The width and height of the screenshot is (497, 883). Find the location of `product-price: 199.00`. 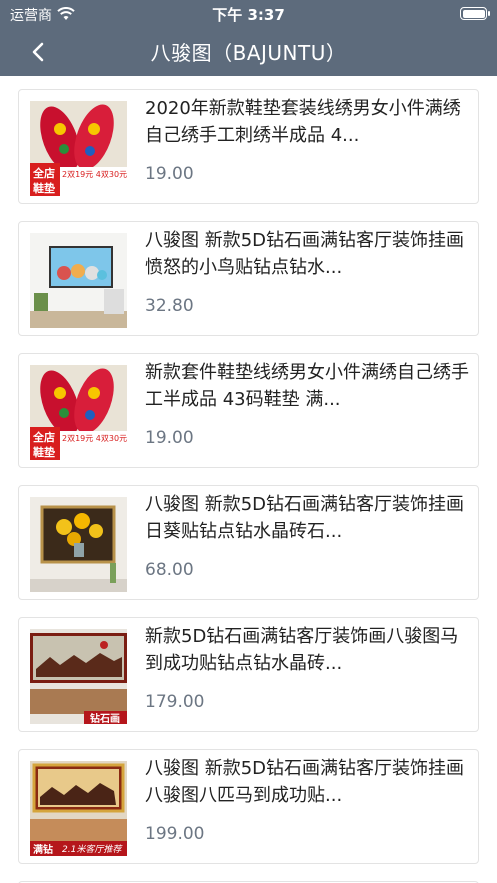

product-price: 199.00 is located at coordinates (175, 834).